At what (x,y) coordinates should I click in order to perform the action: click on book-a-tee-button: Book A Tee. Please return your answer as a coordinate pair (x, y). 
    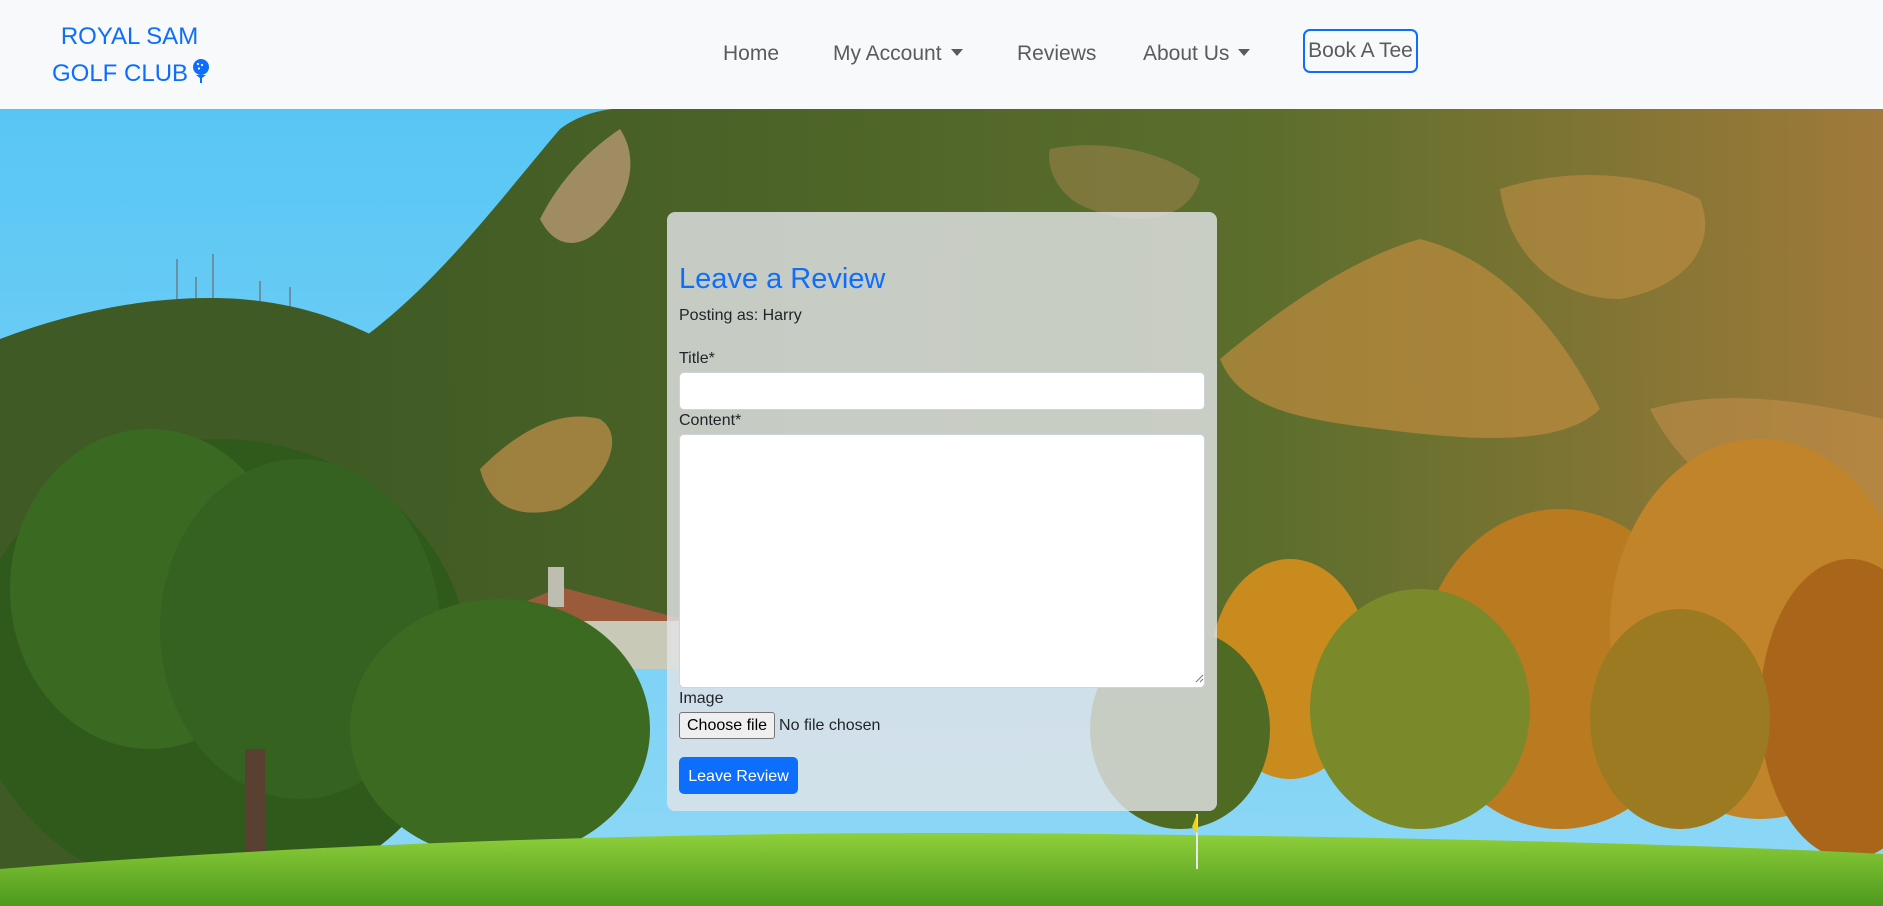
    Looking at the image, I should click on (1360, 51).